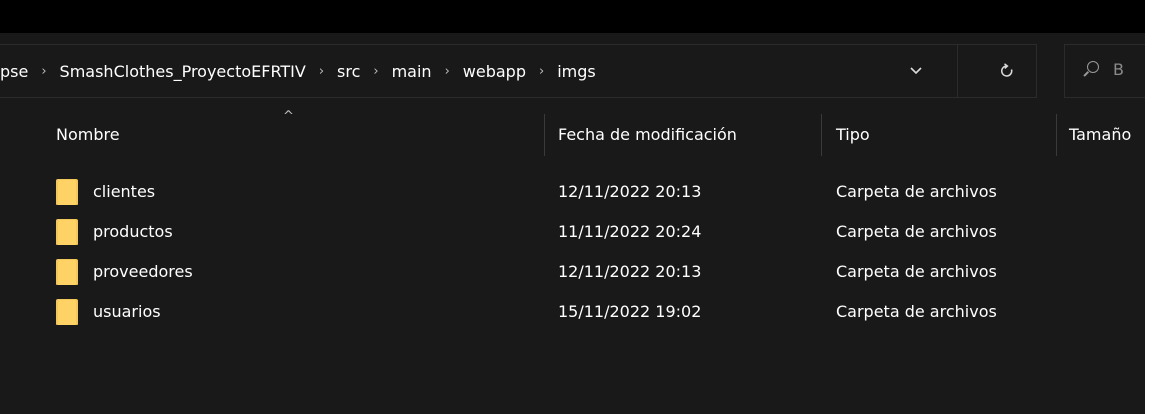  I want to click on file-name: usuarios, so click(127, 311).